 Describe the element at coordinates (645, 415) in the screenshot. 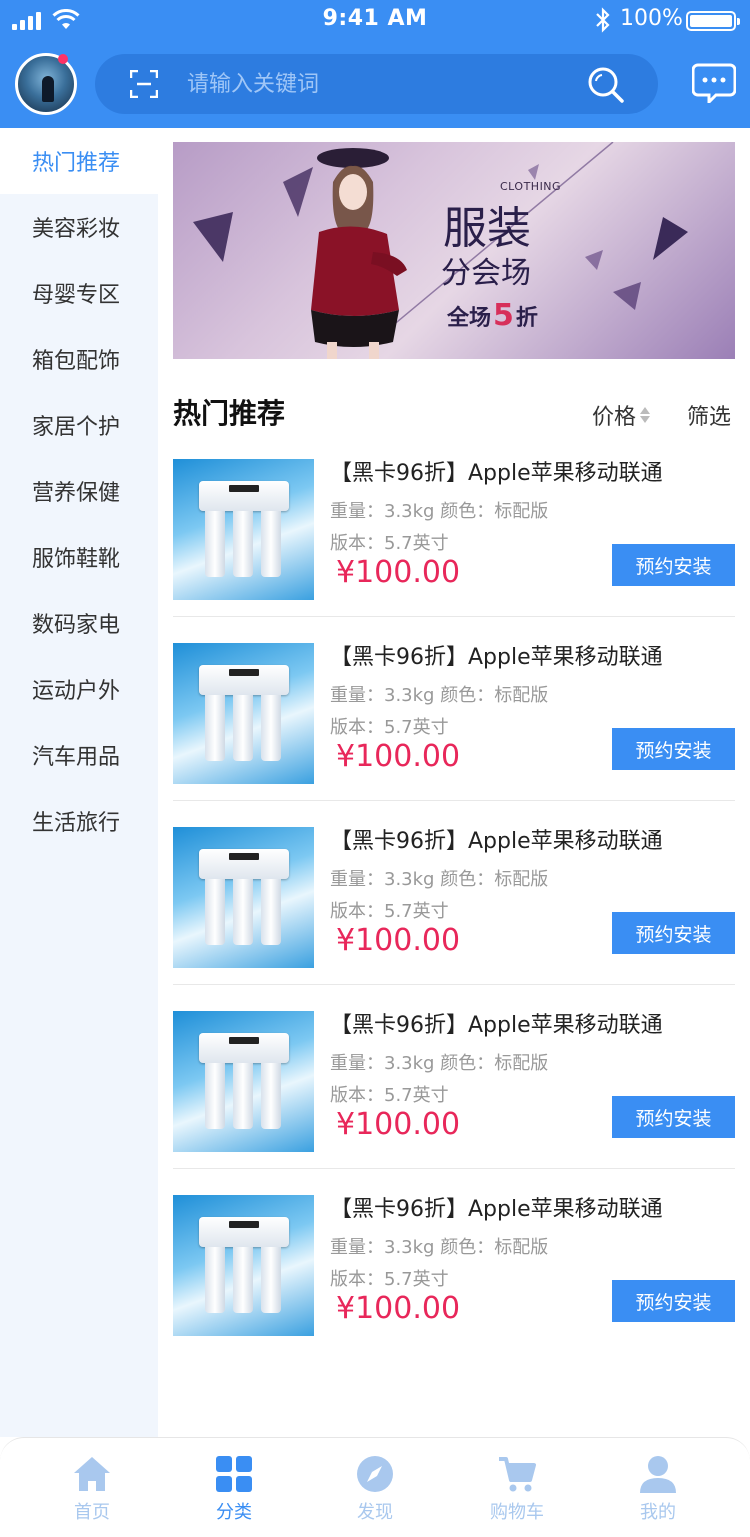

I see `sort-arrows-icon` at that location.